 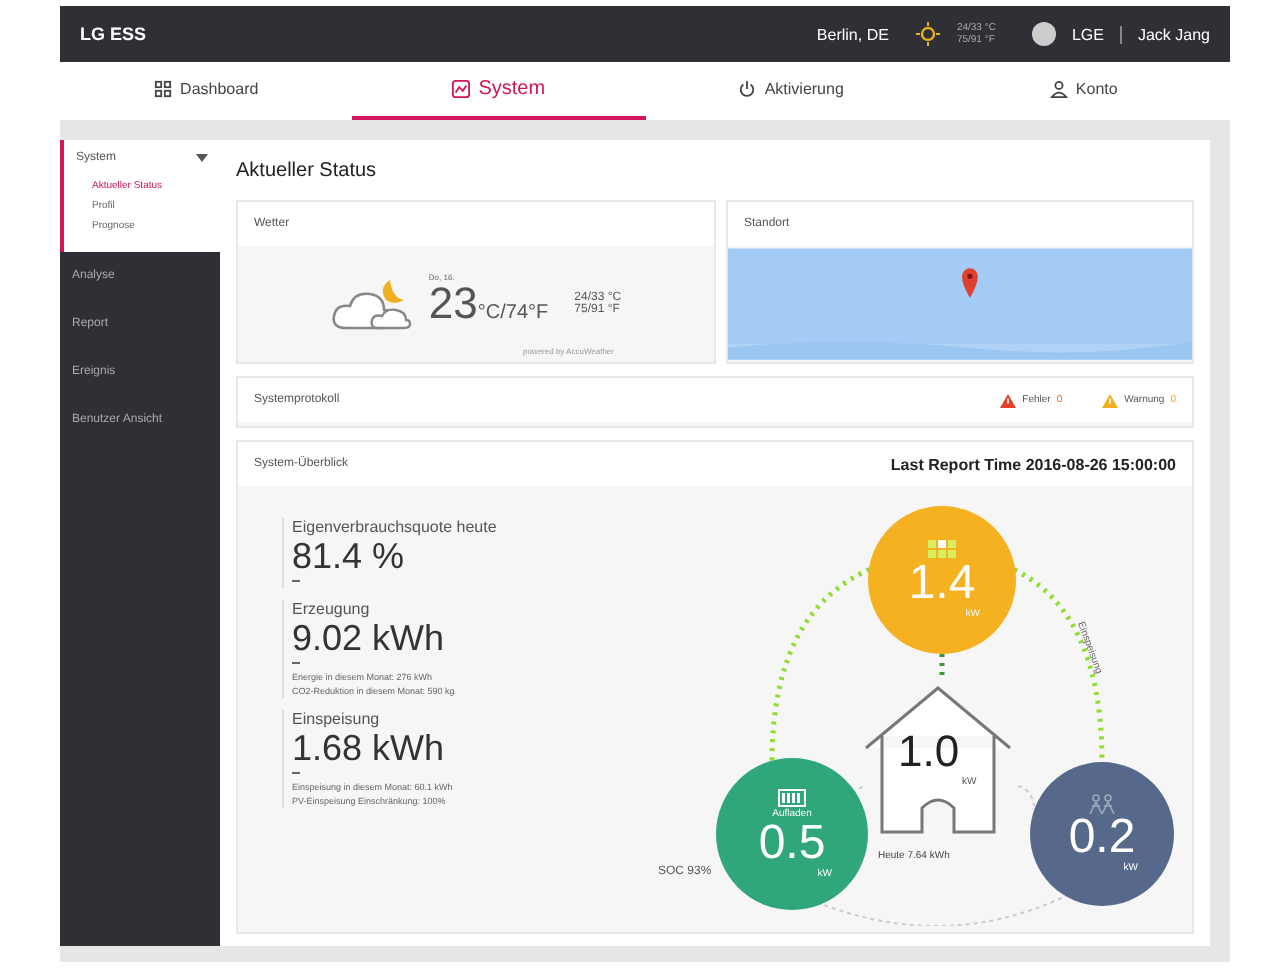 What do you see at coordinates (369, 638) in the screenshot?
I see `stat-value: 9.02 kWh` at bounding box center [369, 638].